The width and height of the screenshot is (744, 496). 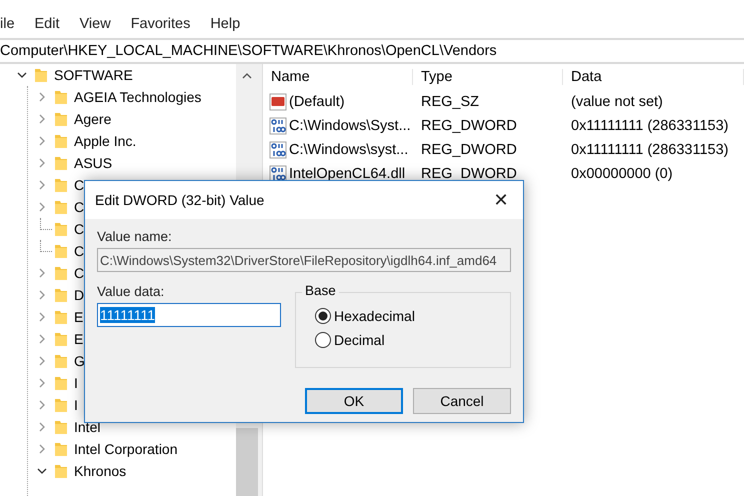 What do you see at coordinates (247, 462) in the screenshot?
I see `scroll-thumb` at bounding box center [247, 462].